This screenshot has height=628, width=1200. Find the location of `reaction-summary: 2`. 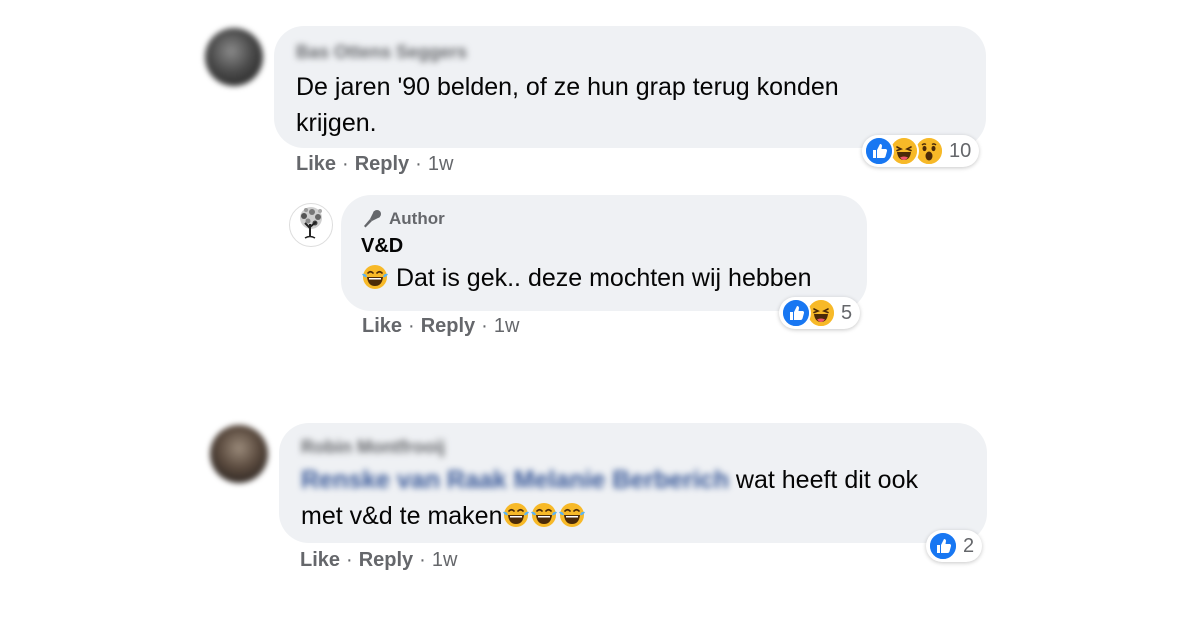

reaction-summary: 2 is located at coordinates (954, 546).